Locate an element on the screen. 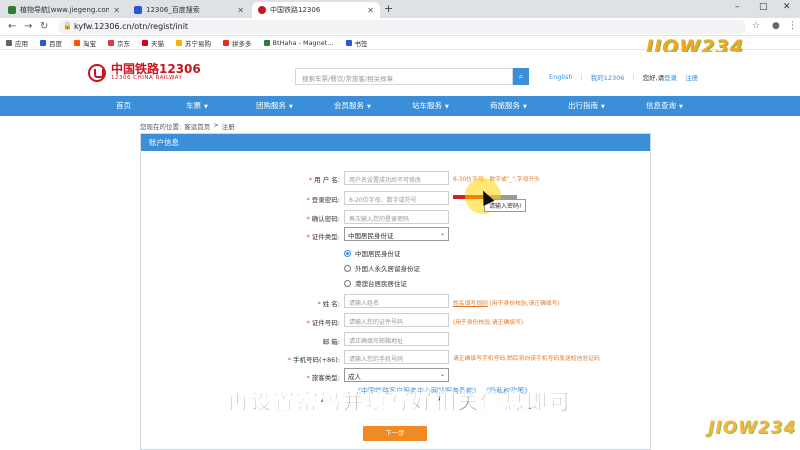 The width and height of the screenshot is (800, 450). nav-label: 商旅服务 is located at coordinates (505, 105).